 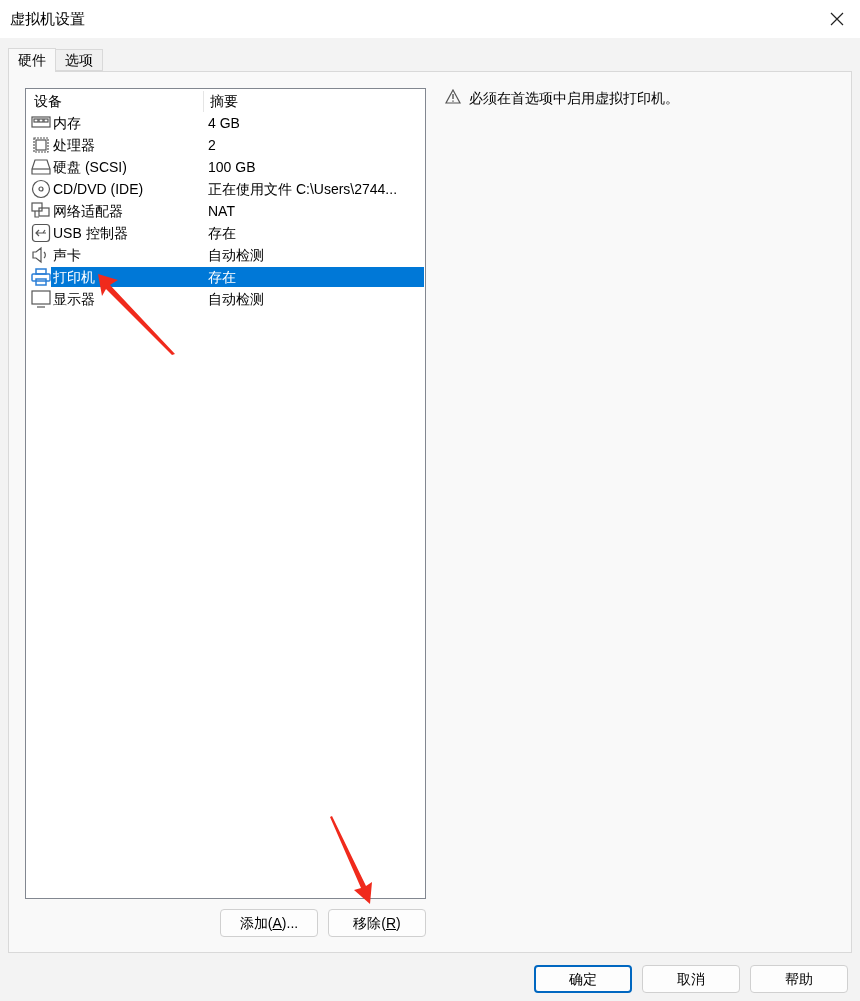 I want to click on help-button: 帮助, so click(x=799, y=979).